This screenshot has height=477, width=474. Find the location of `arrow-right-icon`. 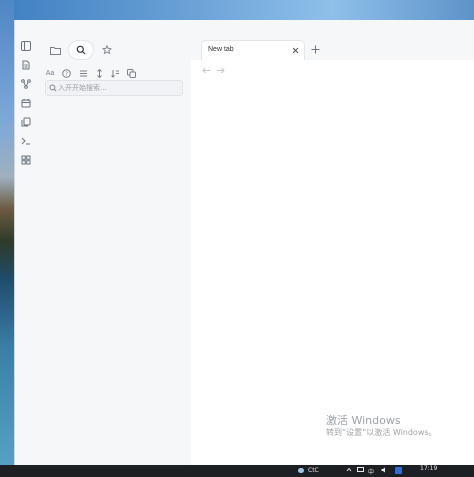

arrow-right-icon is located at coordinates (220, 70).